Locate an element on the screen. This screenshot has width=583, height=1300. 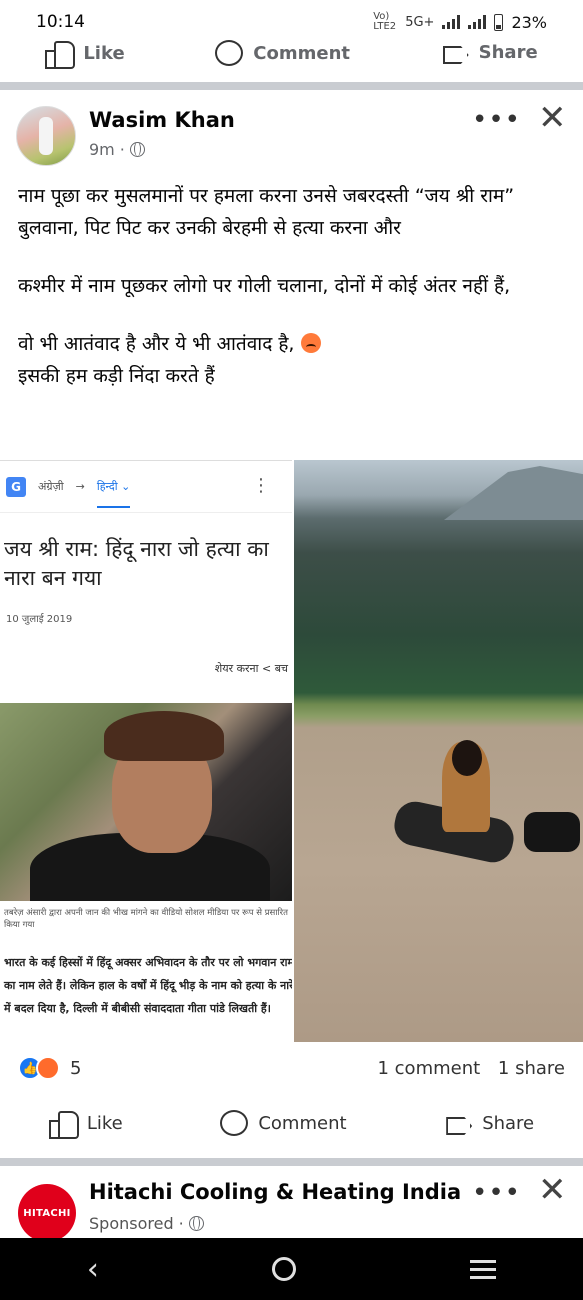
previous-like-button: Like is located at coordinates (85, 54).